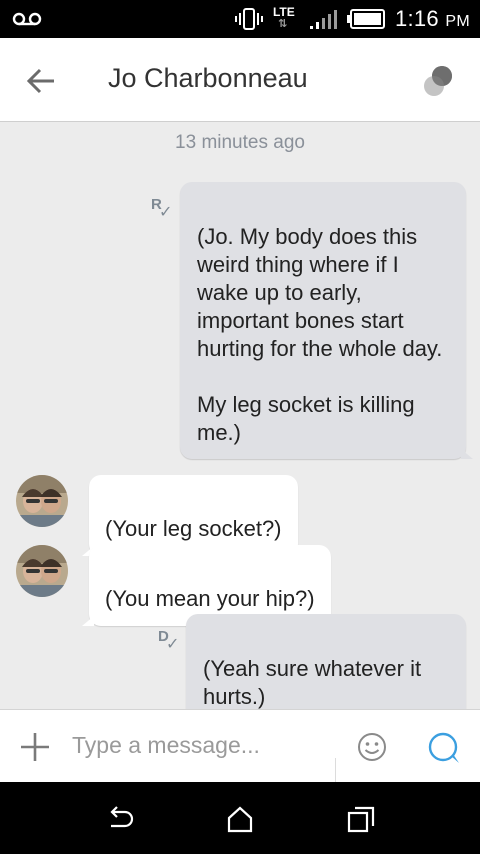  What do you see at coordinates (282, 24) in the screenshot?
I see `data-arrows-icon: ⇅` at bounding box center [282, 24].